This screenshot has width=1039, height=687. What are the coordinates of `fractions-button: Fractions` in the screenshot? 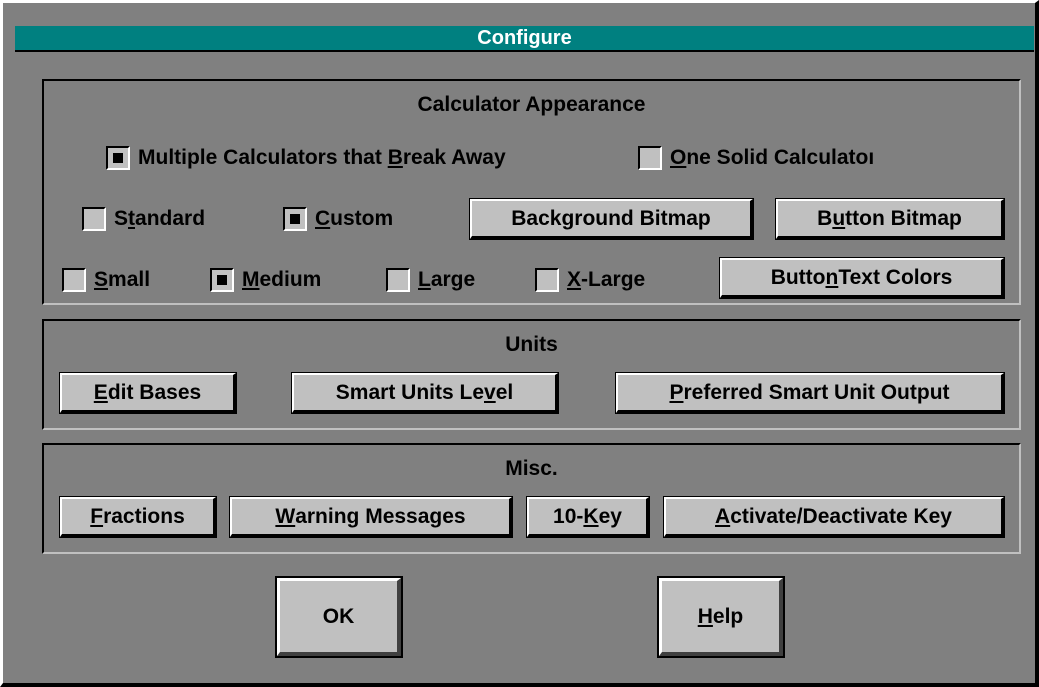 It's located at (138, 517).